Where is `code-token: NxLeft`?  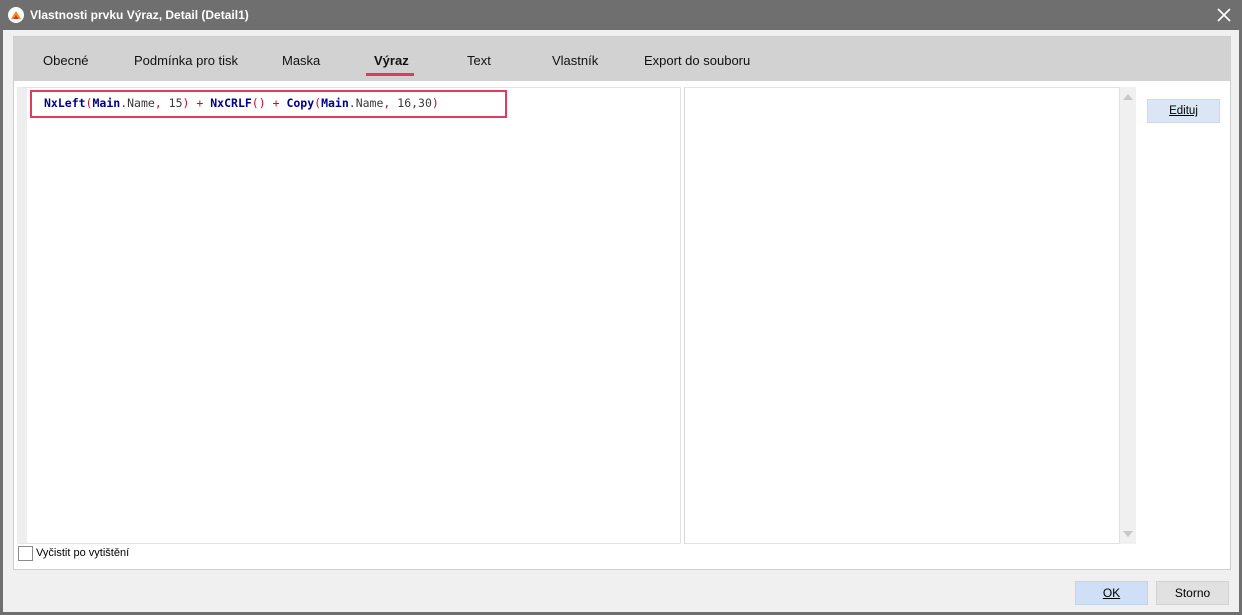 code-token: NxLeft is located at coordinates (65, 103).